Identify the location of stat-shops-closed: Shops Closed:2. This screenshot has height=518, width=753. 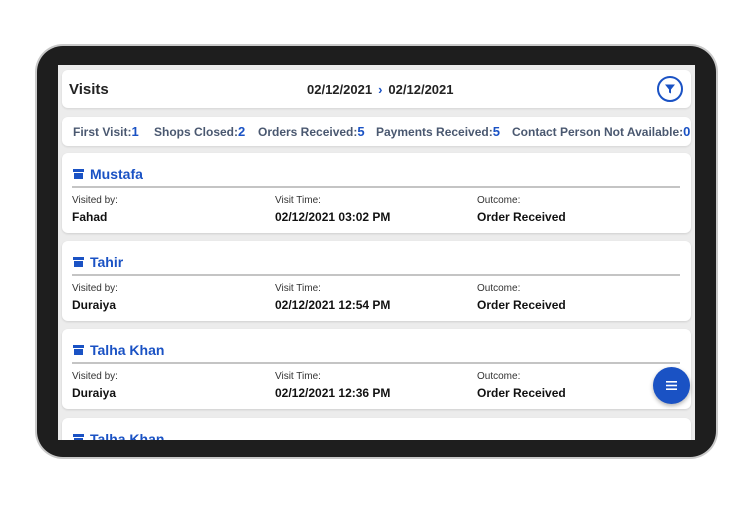
(199, 131).